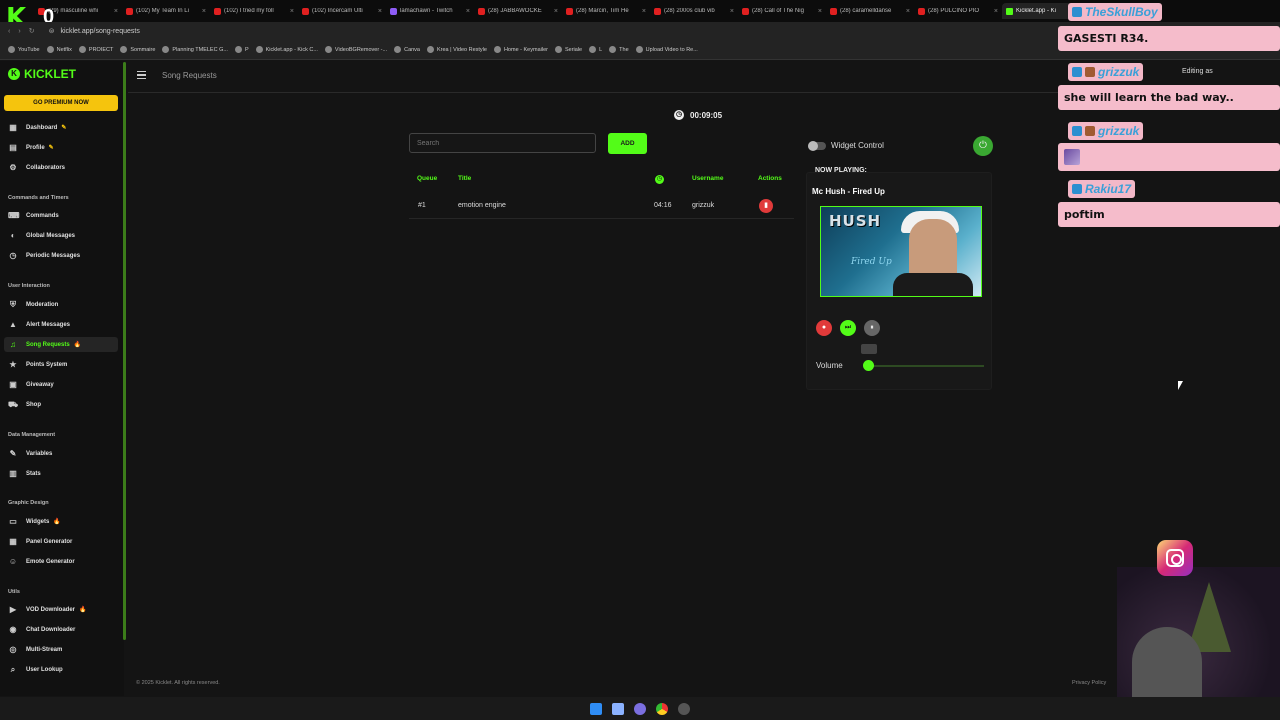  I want to click on reload-icon: ↻, so click(32, 31).